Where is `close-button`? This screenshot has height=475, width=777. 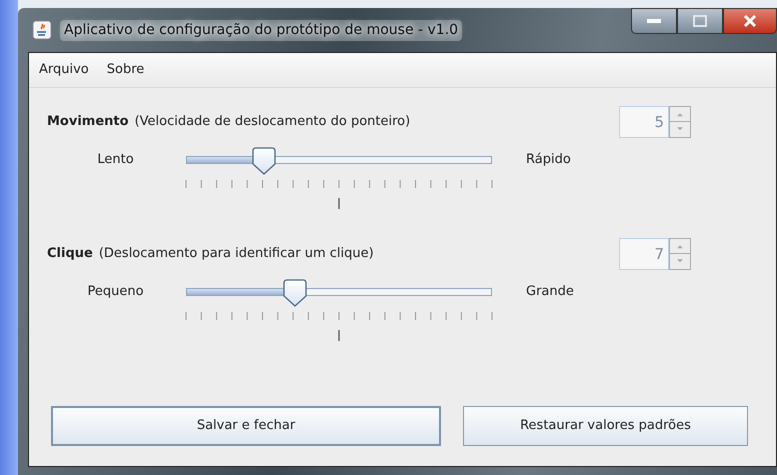 close-button is located at coordinates (750, 21).